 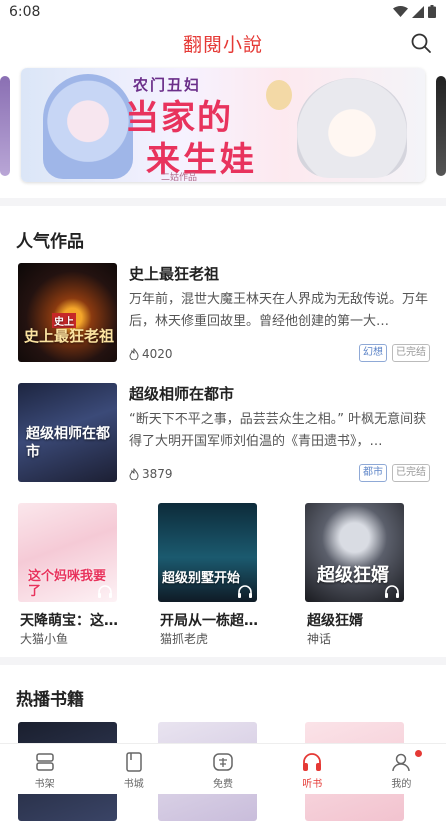 What do you see at coordinates (44, 784) in the screenshot?
I see `tab-label: 书架` at bounding box center [44, 784].